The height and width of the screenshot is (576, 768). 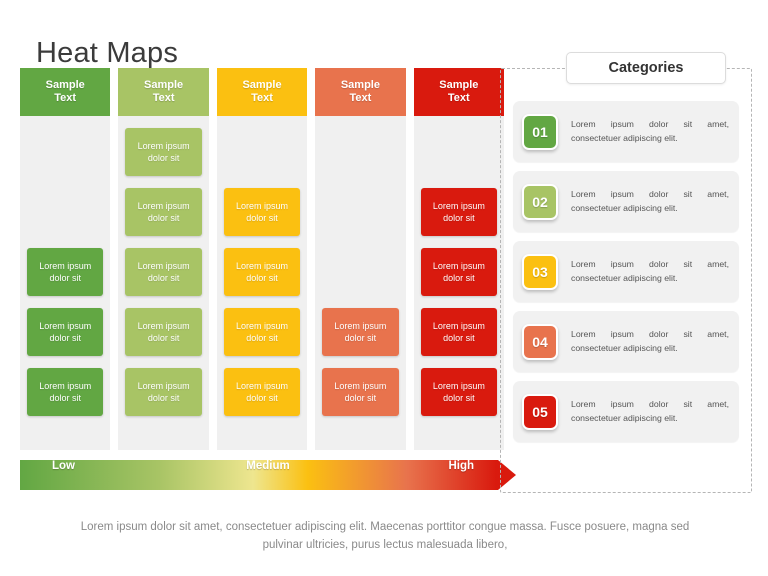 I want to click on heatmap-cell-r3-c2: Lorem ipsum dolor sit, so click(x=163, y=272).